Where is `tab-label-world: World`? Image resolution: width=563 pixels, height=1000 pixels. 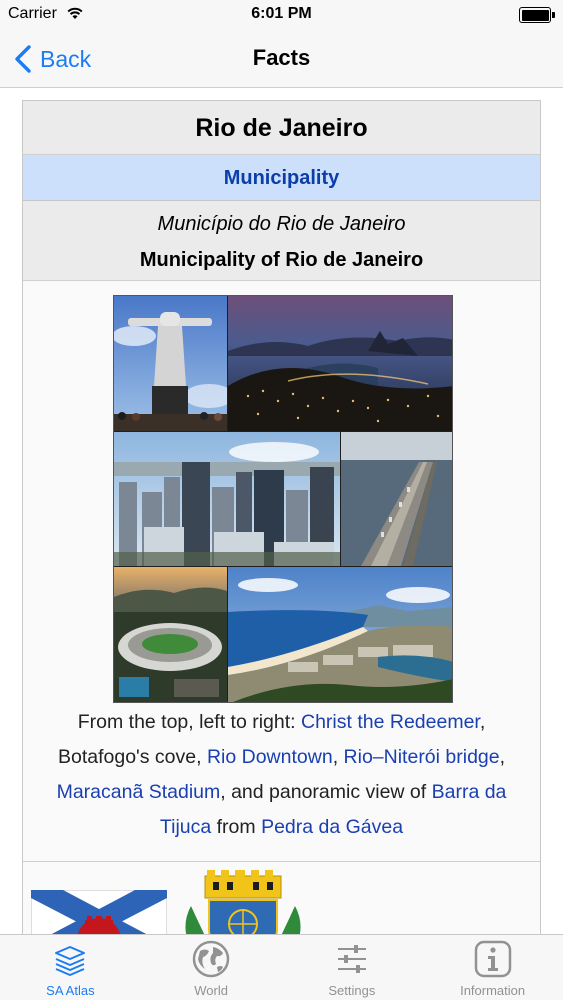
tab-label-world: World is located at coordinates (211, 990).